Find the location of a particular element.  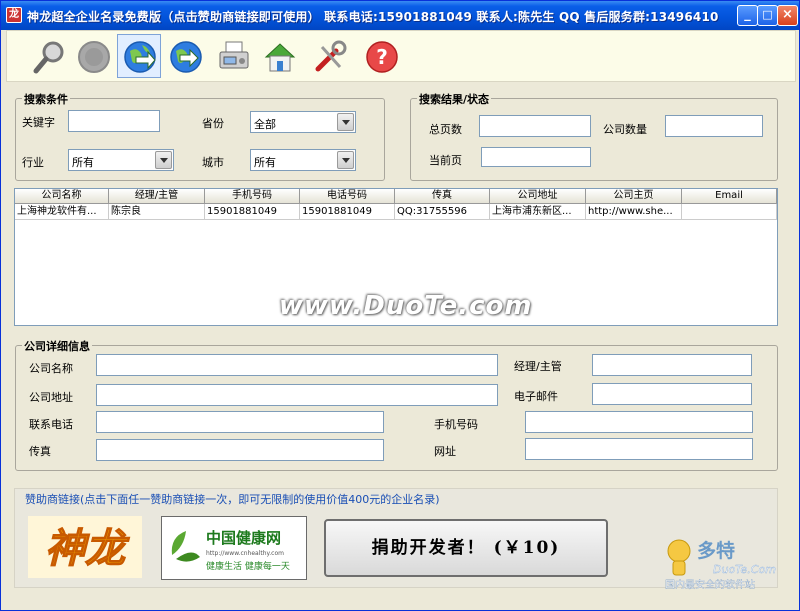

duote-site: DuoTe.Com is located at coordinates (744, 569).